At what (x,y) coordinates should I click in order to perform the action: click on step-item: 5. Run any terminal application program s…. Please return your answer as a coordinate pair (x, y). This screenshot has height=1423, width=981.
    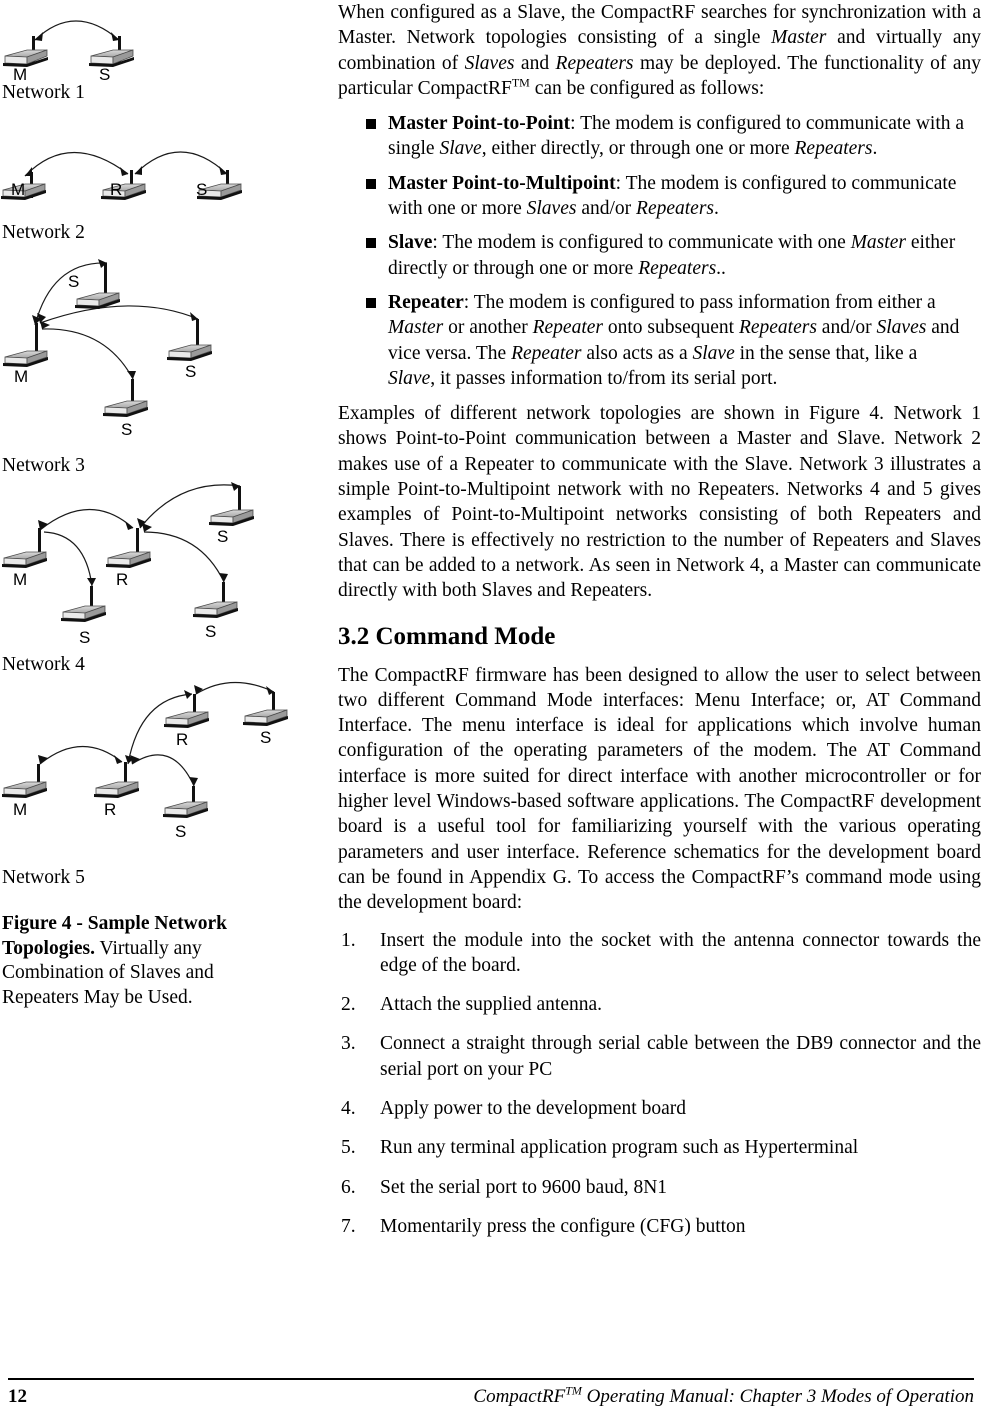
    Looking at the image, I should click on (659, 1147).